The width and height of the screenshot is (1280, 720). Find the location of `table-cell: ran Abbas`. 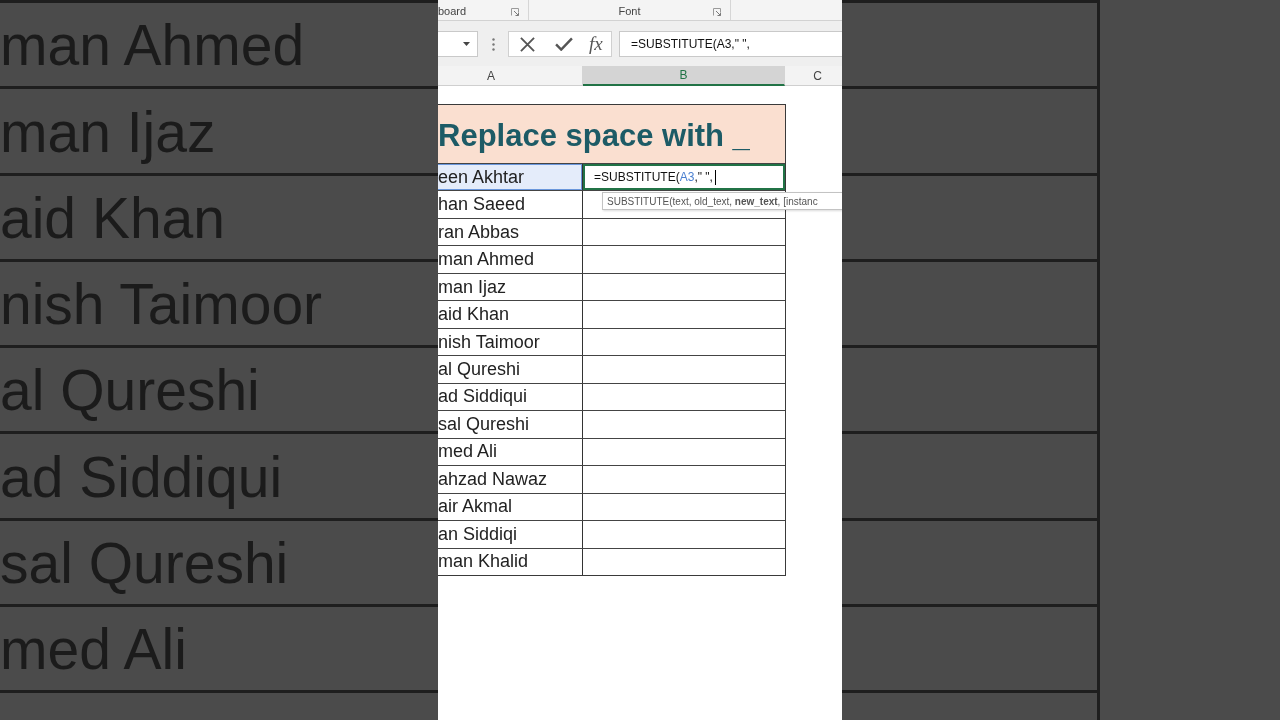

table-cell: ran Abbas is located at coordinates (510, 232).